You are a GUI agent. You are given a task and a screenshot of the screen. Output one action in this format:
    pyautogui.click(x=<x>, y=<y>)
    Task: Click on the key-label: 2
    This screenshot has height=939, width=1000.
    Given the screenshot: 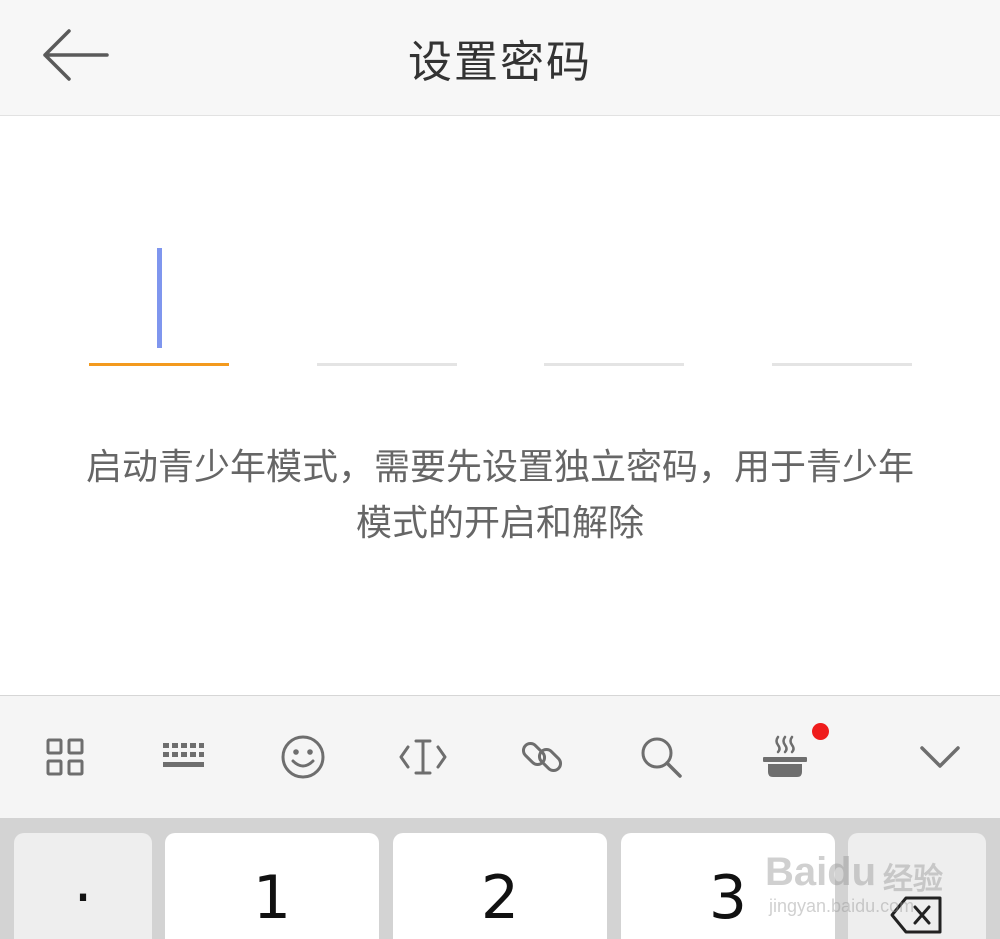 What is the action you would take?
    pyautogui.click(x=500, y=898)
    